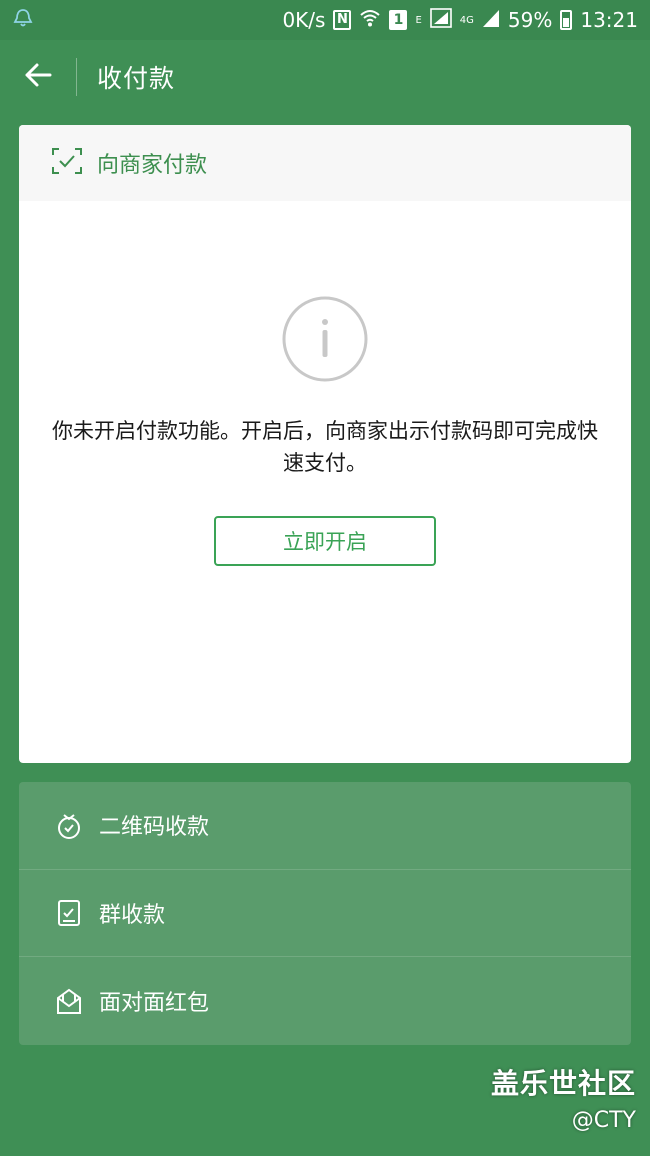 Image resolution: width=650 pixels, height=1156 pixels. What do you see at coordinates (152, 165) in the screenshot?
I see `pay-merchant-title: 向商家付款` at bounding box center [152, 165].